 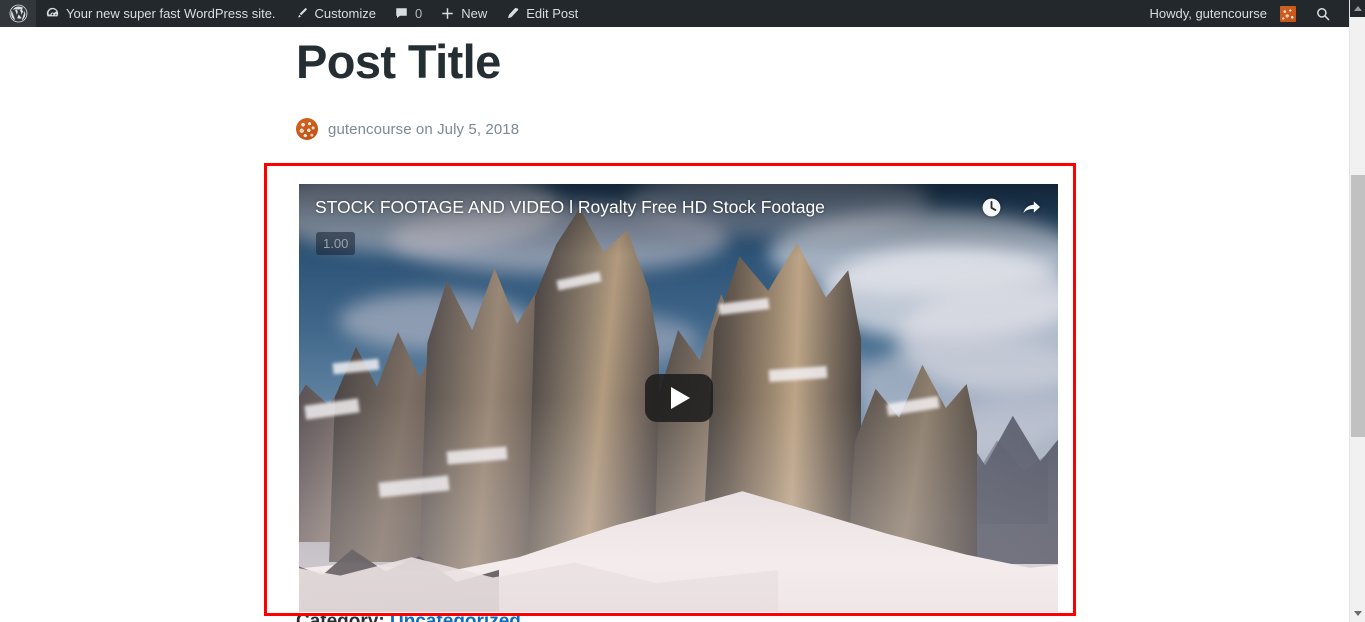 What do you see at coordinates (1012, 210) in the screenshot?
I see `player-action-buttons` at bounding box center [1012, 210].